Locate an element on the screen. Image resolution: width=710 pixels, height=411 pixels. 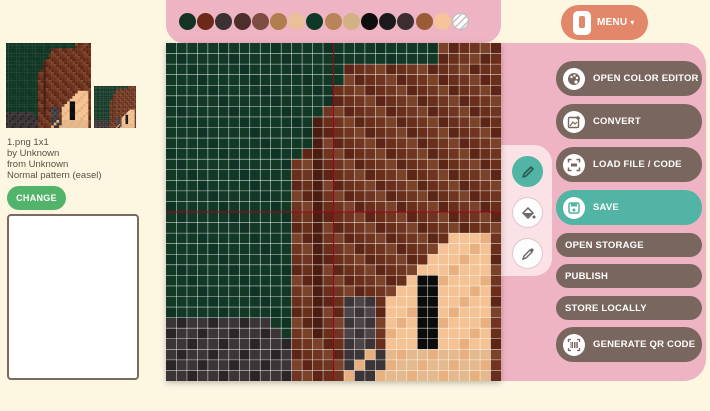
transparent-swatch-icon is located at coordinates (460, 21).